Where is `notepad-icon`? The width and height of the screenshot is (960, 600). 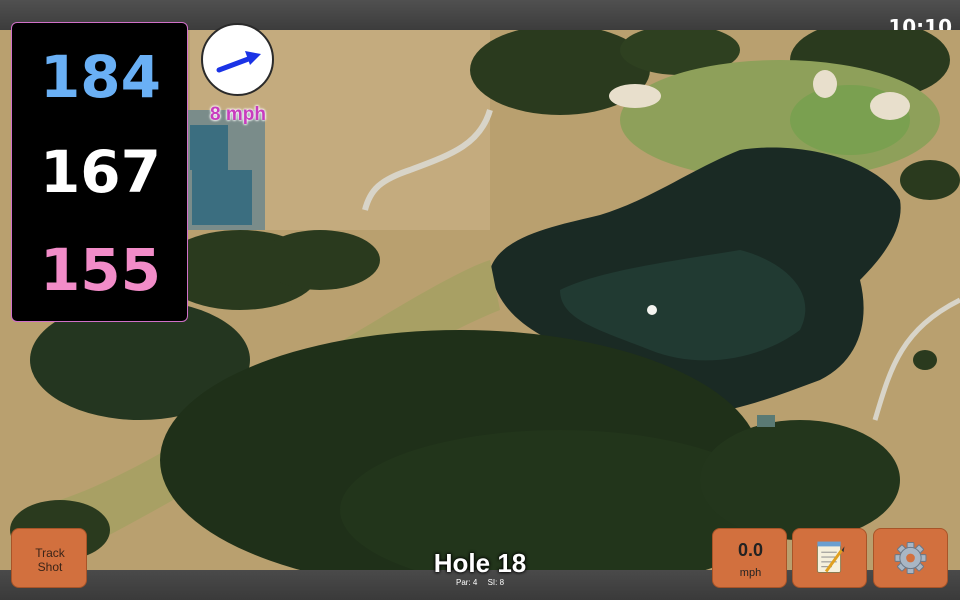 notepad-icon is located at coordinates (830, 557).